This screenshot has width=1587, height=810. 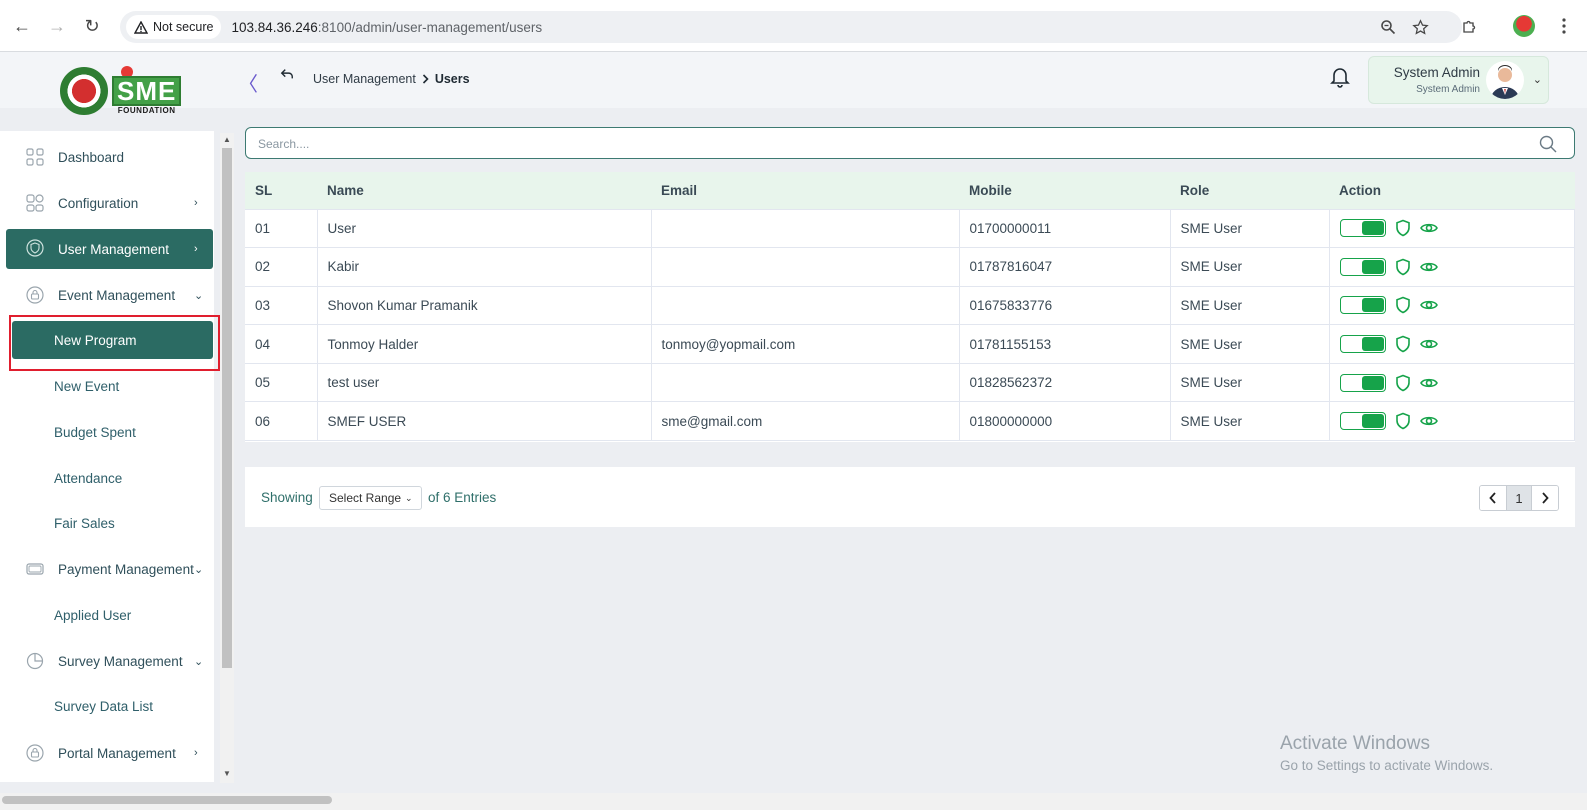 What do you see at coordinates (1355, 743) in the screenshot?
I see `watermark-title: Activate Windows` at bounding box center [1355, 743].